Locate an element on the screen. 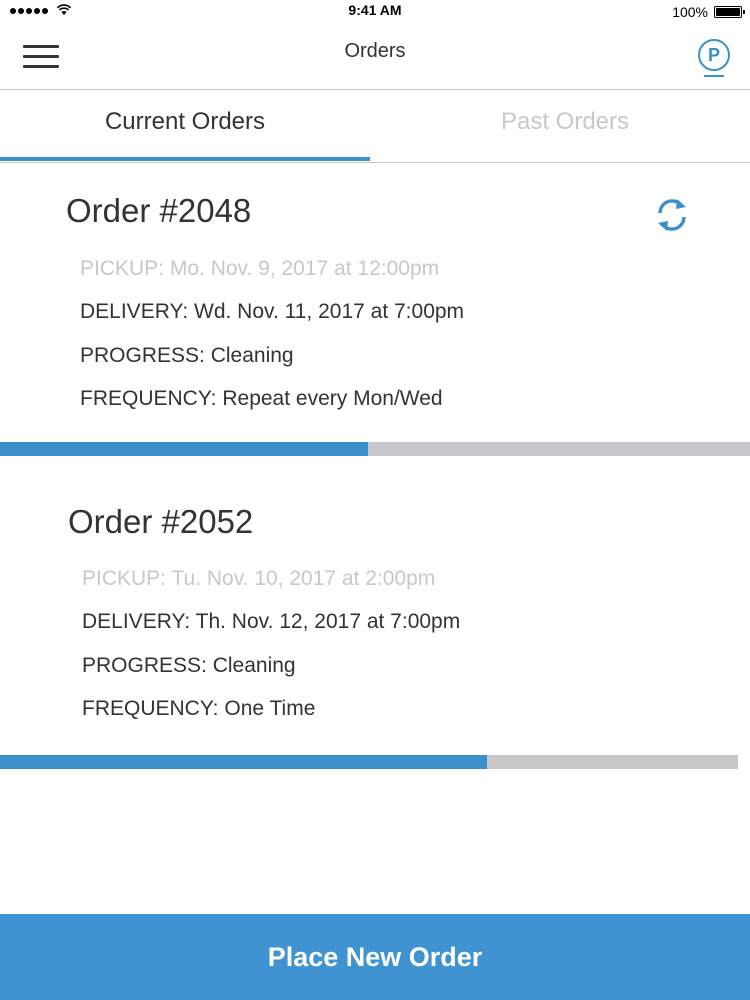 The image size is (750, 1000). tab-past-orders: Past Orders is located at coordinates (565, 127).